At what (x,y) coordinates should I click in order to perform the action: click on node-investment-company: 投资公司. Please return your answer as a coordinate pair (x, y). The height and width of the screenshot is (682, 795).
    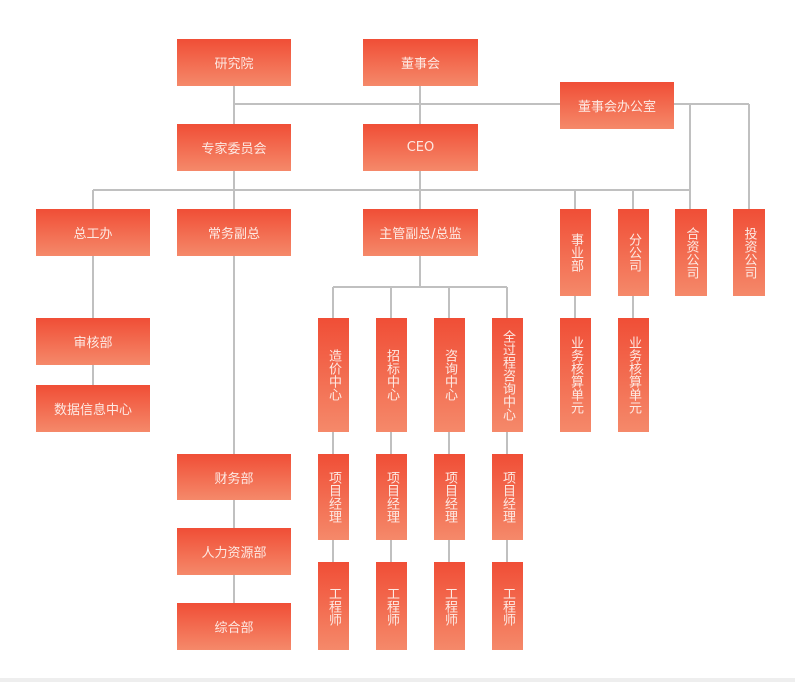
    Looking at the image, I should click on (749, 252).